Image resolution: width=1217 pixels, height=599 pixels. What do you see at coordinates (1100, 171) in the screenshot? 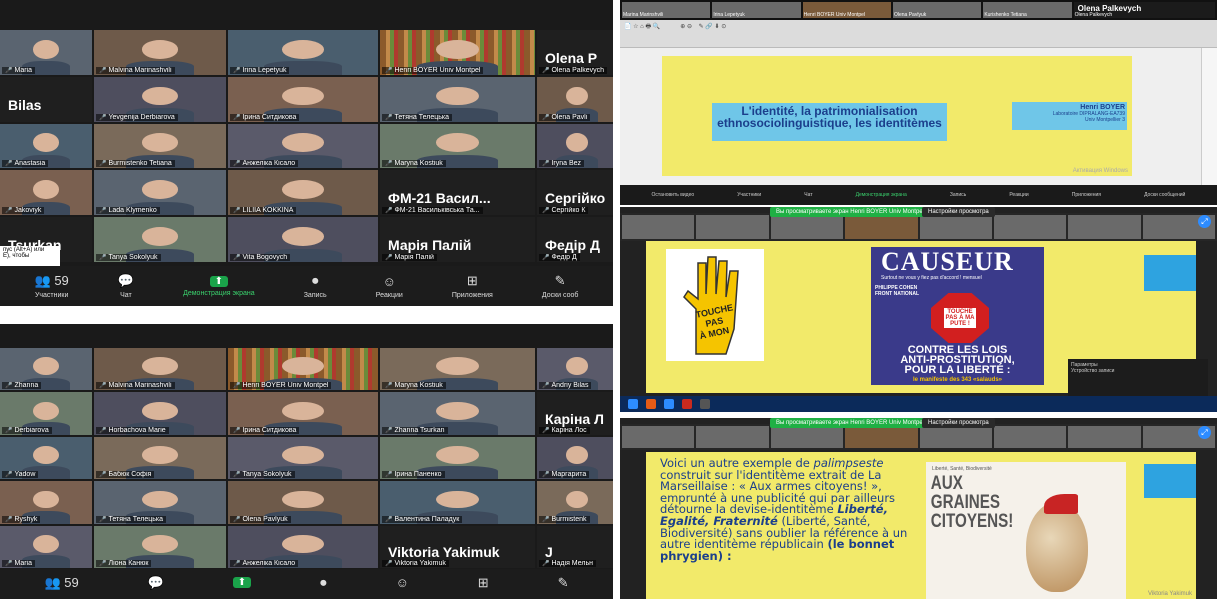
I see `windows-activation: Активация Windows` at bounding box center [1100, 171].